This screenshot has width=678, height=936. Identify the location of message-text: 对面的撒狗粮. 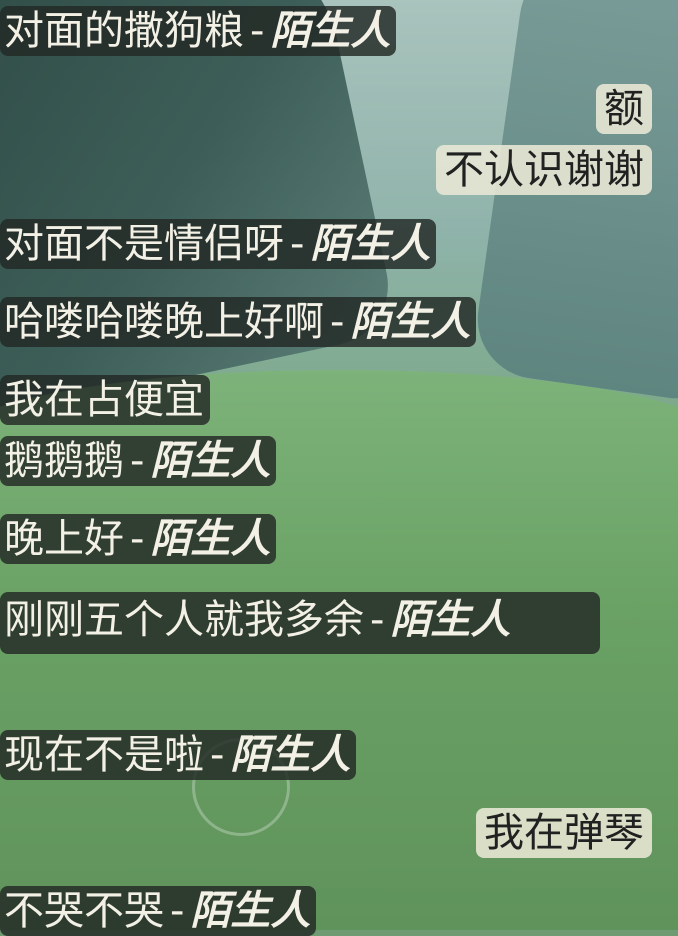
(124, 31).